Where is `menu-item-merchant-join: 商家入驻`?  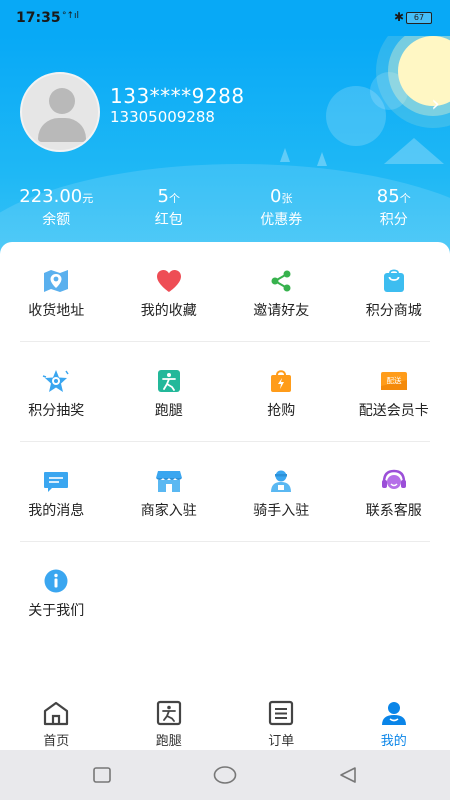 menu-item-merchant-join: 商家入驻 is located at coordinates (169, 492).